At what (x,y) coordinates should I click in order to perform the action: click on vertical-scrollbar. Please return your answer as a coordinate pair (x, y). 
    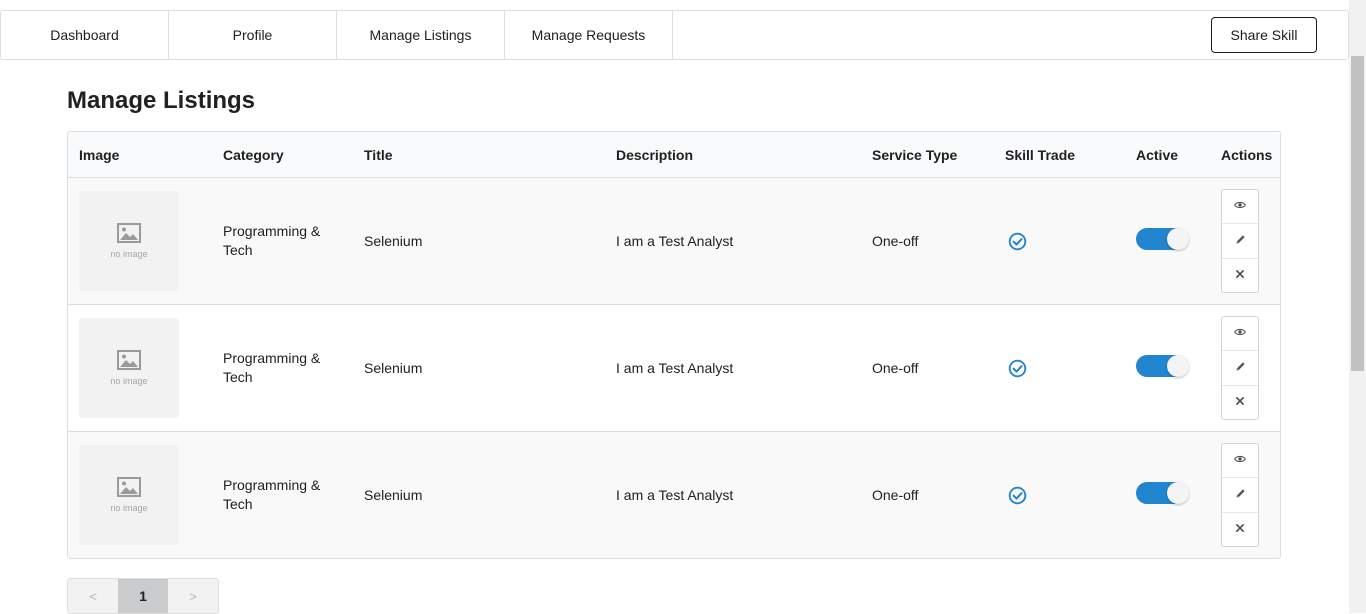
    Looking at the image, I should click on (1357, 306).